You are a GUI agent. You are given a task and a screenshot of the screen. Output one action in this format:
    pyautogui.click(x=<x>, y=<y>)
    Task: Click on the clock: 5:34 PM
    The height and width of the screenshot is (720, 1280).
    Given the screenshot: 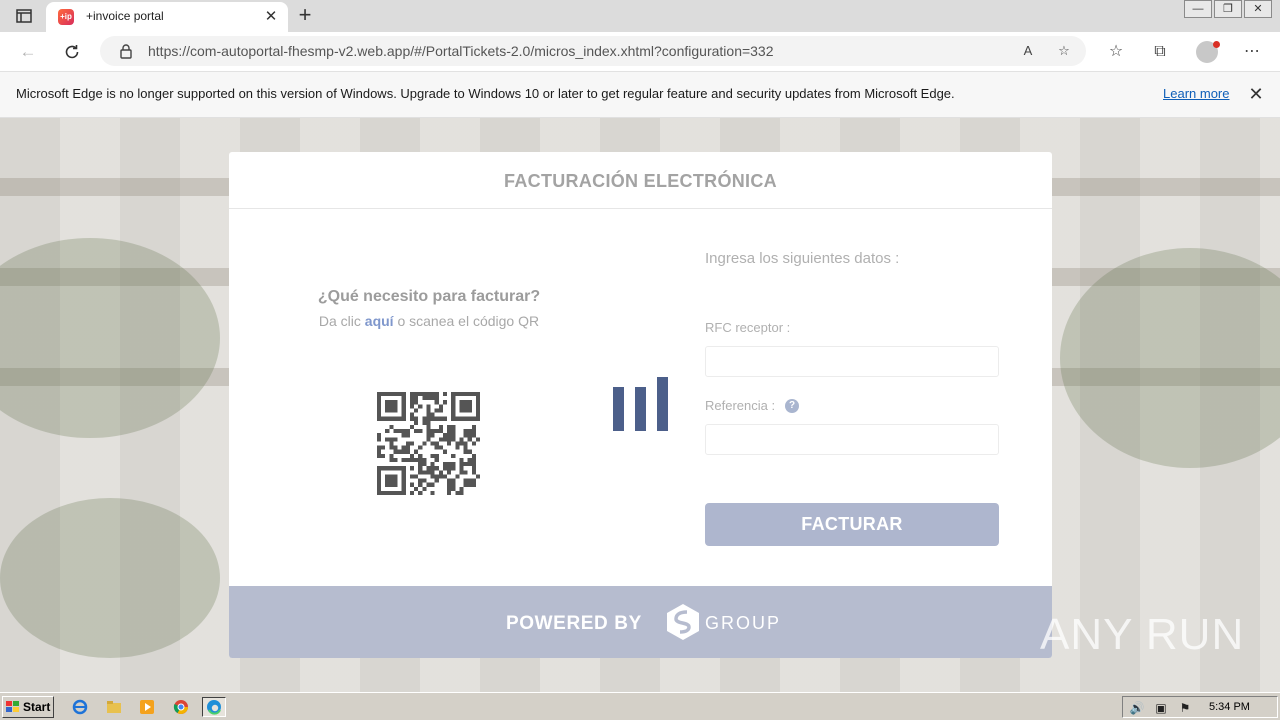 What is the action you would take?
    pyautogui.click(x=1229, y=707)
    